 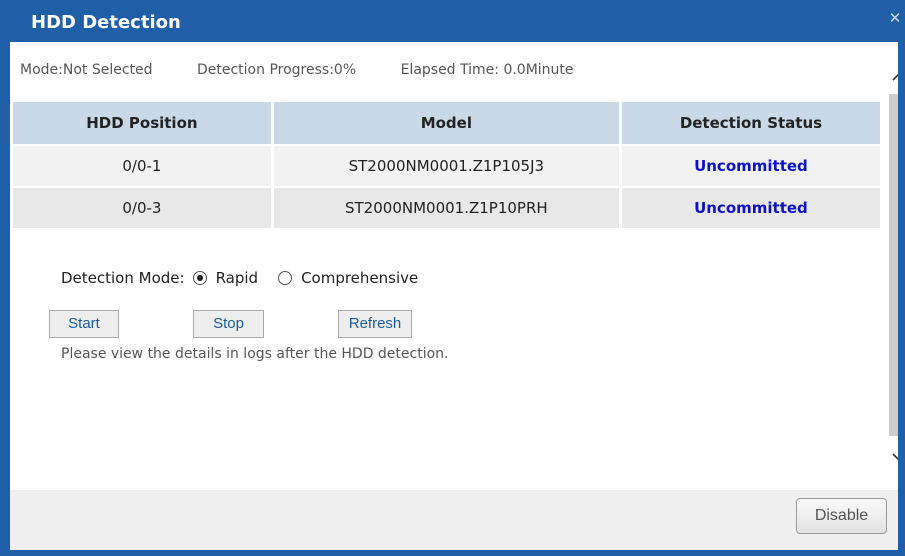 I want to click on close-icon: ✕, so click(x=895, y=18).